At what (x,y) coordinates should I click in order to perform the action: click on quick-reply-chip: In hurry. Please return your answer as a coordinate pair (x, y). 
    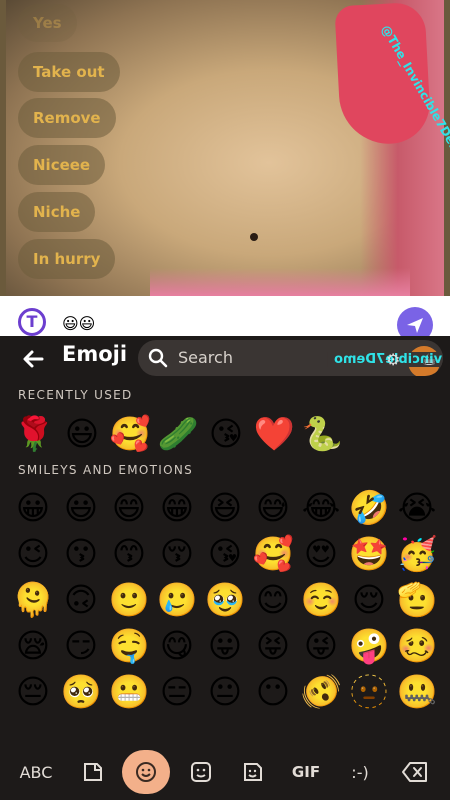
    Looking at the image, I should click on (67, 259).